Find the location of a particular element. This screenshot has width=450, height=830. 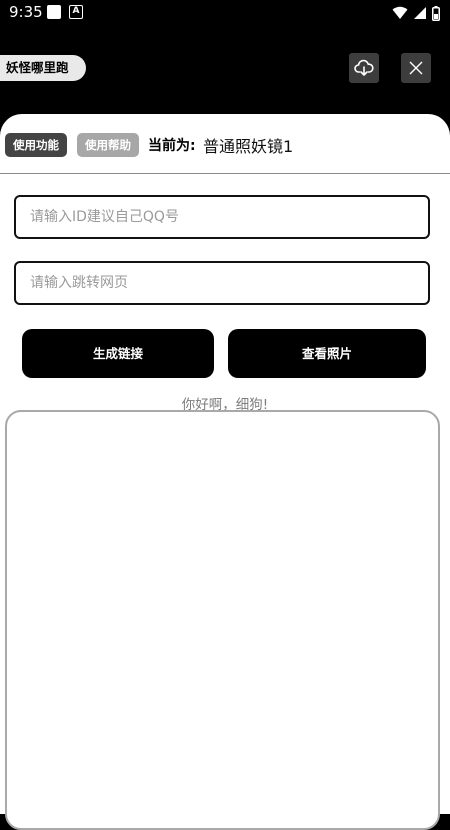

cloud-download-button is located at coordinates (364, 68).